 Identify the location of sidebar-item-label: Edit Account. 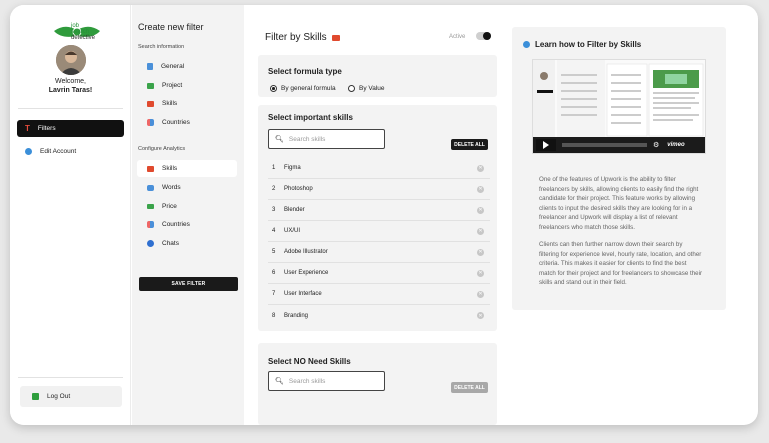
(58, 151).